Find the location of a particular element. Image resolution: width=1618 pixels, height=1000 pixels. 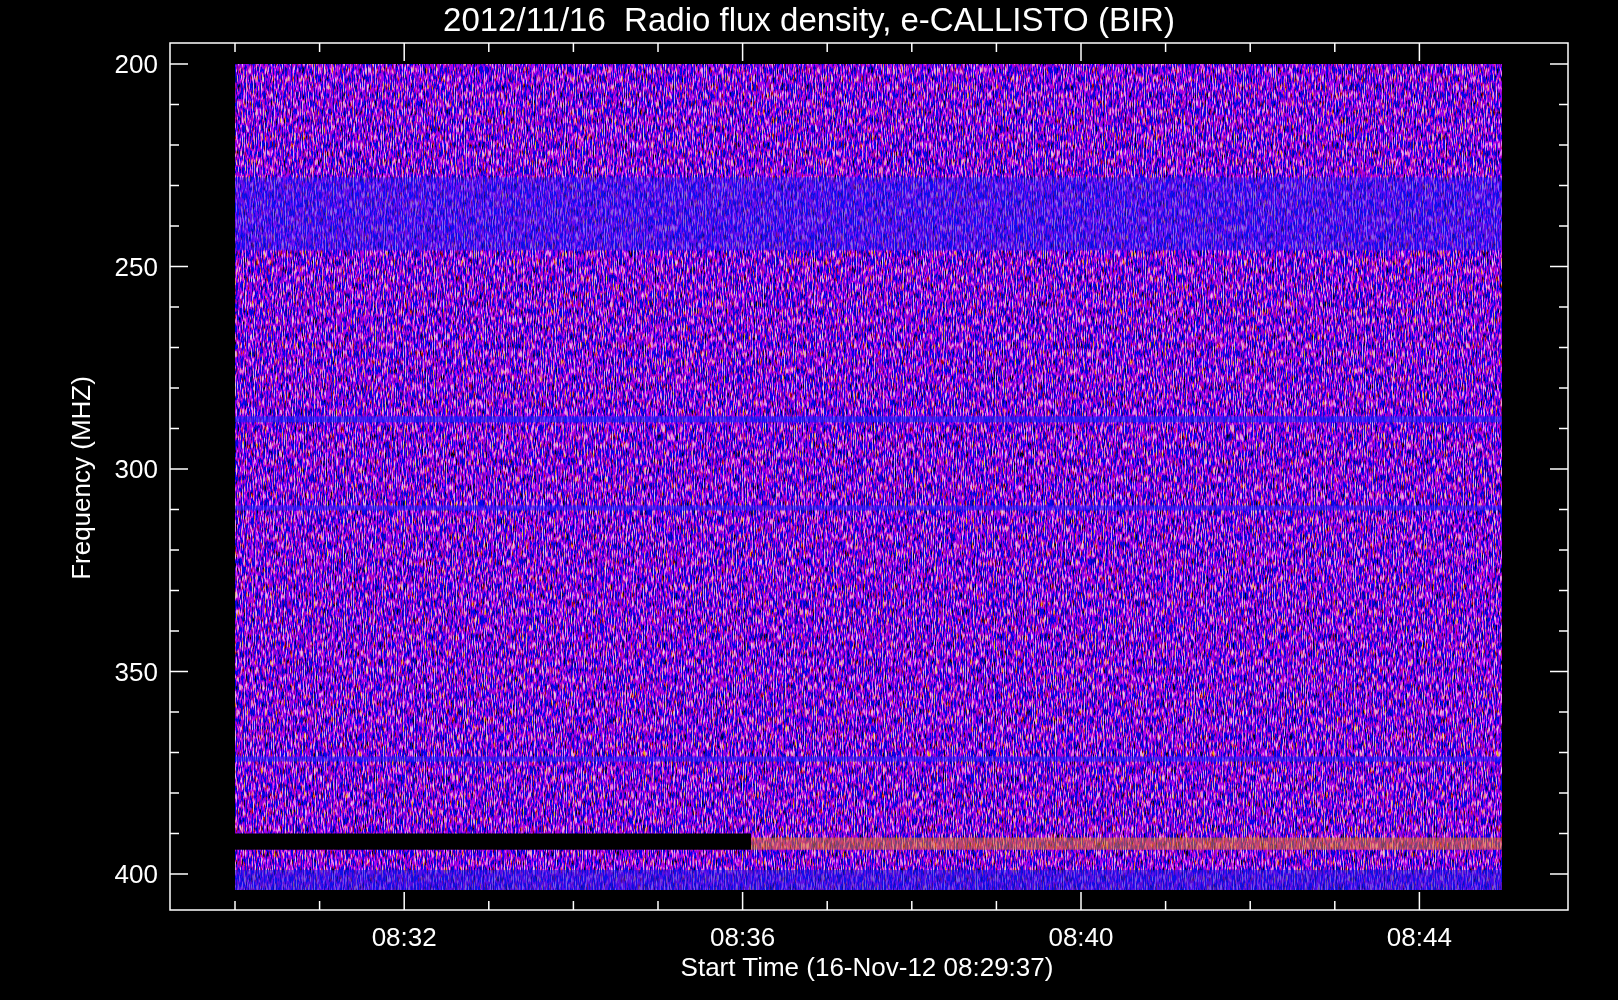

x-tick-label: 08:40 is located at coordinates (1081, 937).